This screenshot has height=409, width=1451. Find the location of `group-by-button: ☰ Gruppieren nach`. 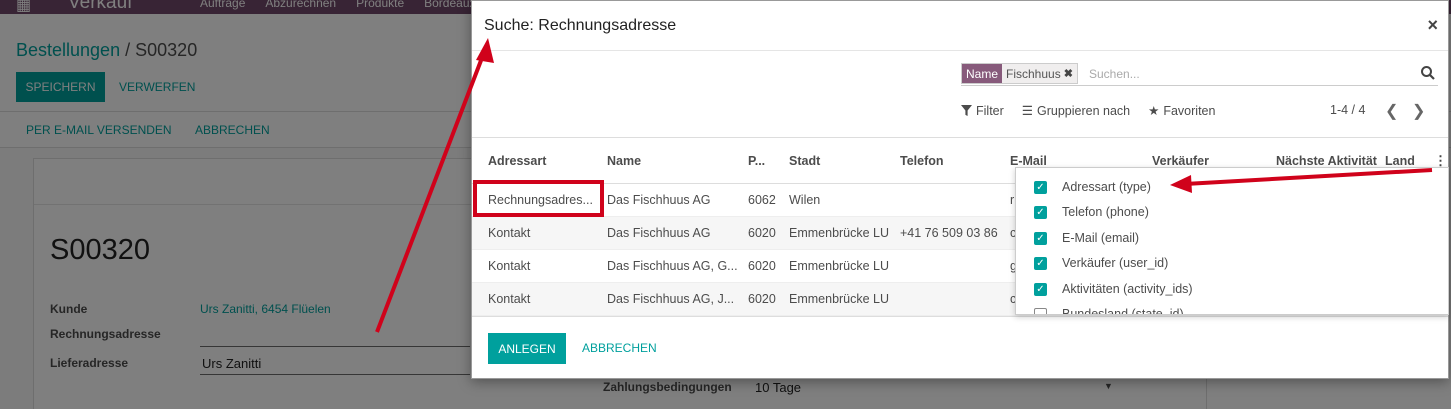

group-by-button: ☰ Gruppieren nach is located at coordinates (1076, 111).